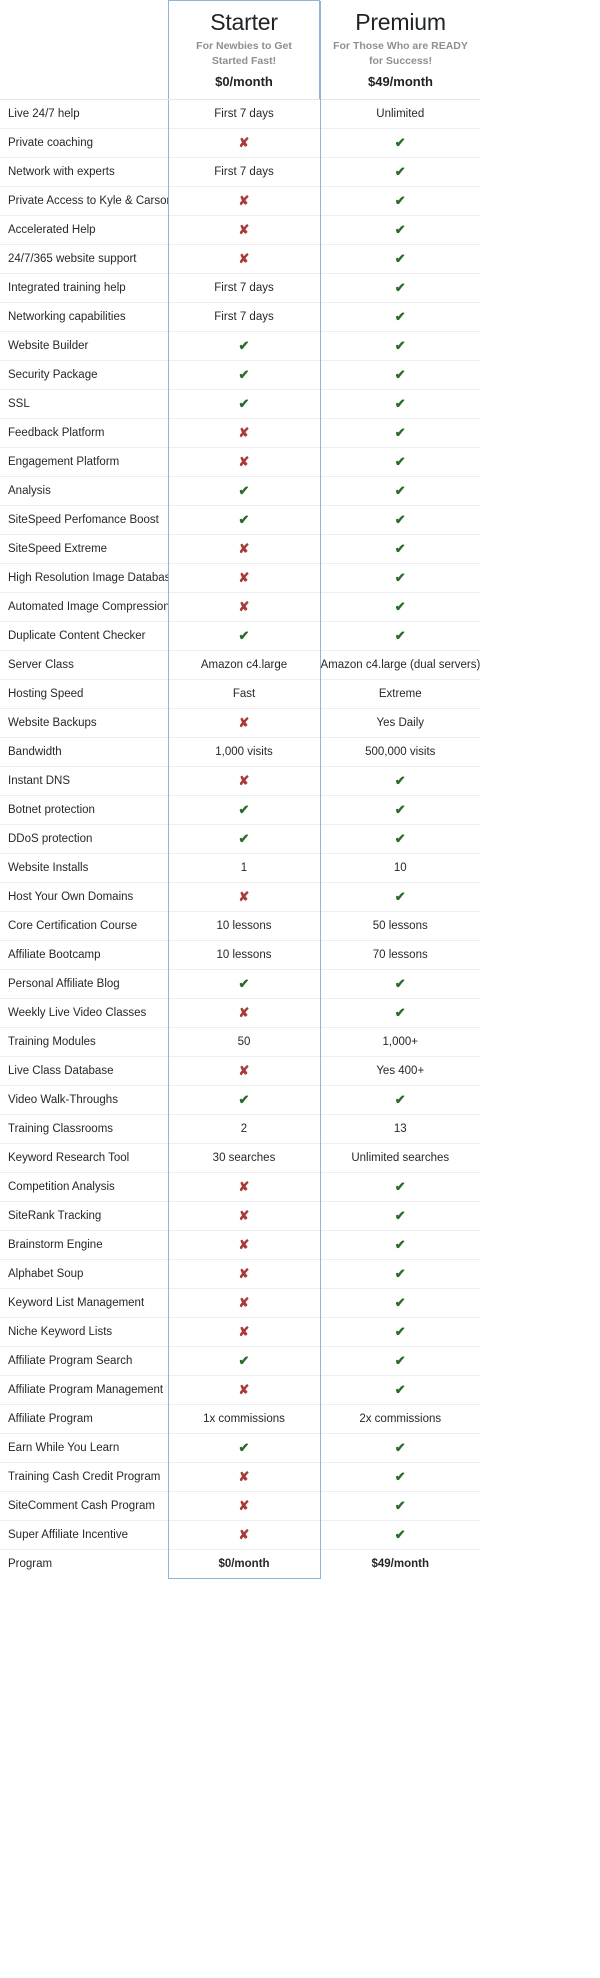 The image size is (600, 1978). Describe the element at coordinates (244, 53) in the screenshot. I see `plan-tagline-starter: For Newbies to Get Started Fast!` at that location.